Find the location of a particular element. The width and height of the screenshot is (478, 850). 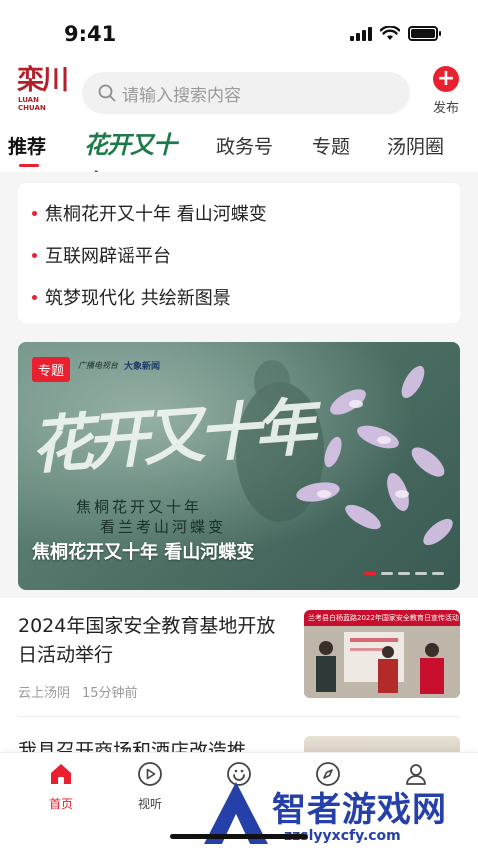

carousel-indicator is located at coordinates (404, 573).